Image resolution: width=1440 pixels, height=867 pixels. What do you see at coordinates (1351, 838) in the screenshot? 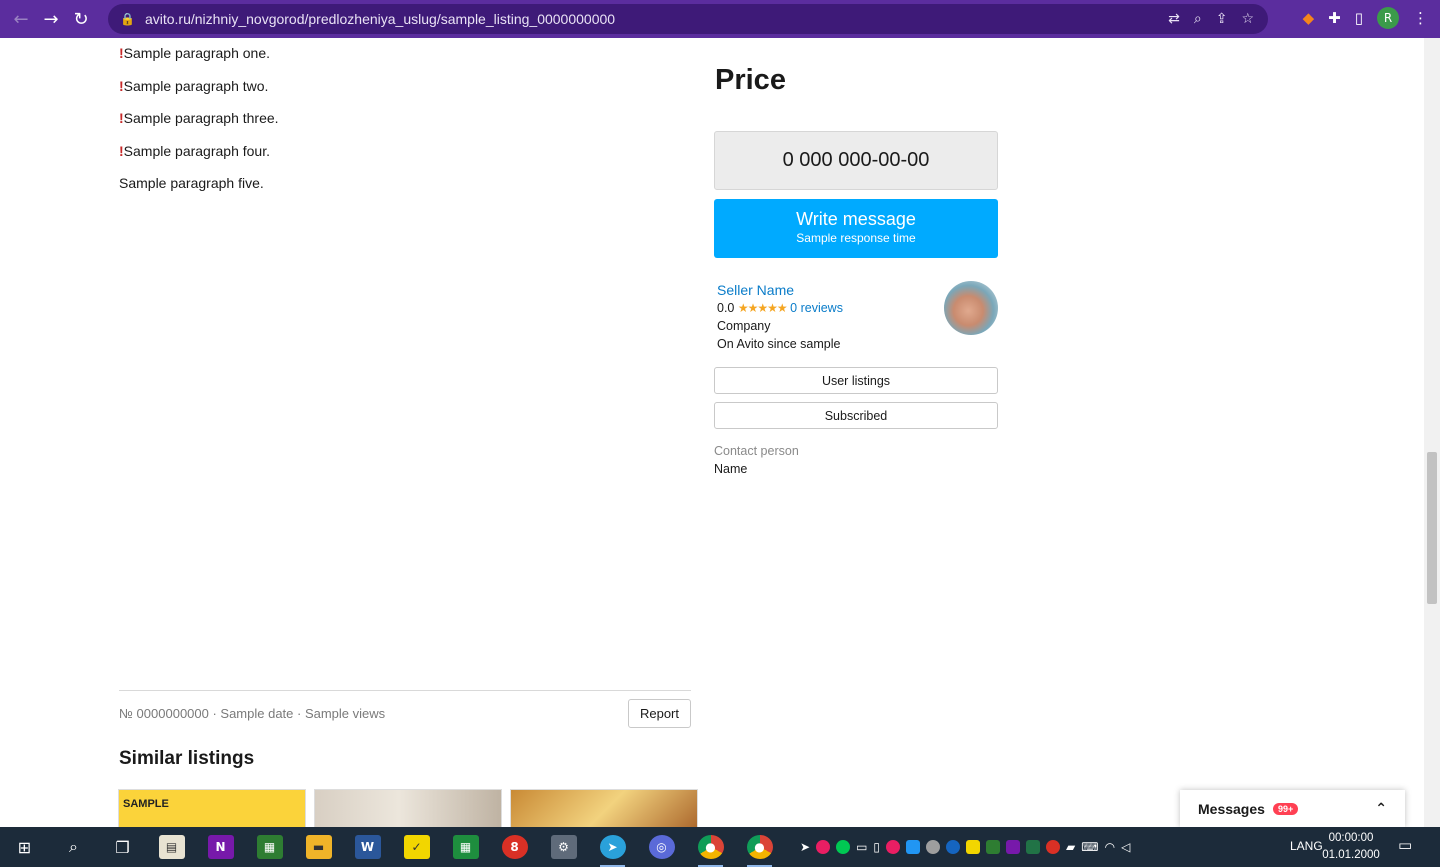
I see `clock-time: 00:00:00` at bounding box center [1351, 838].